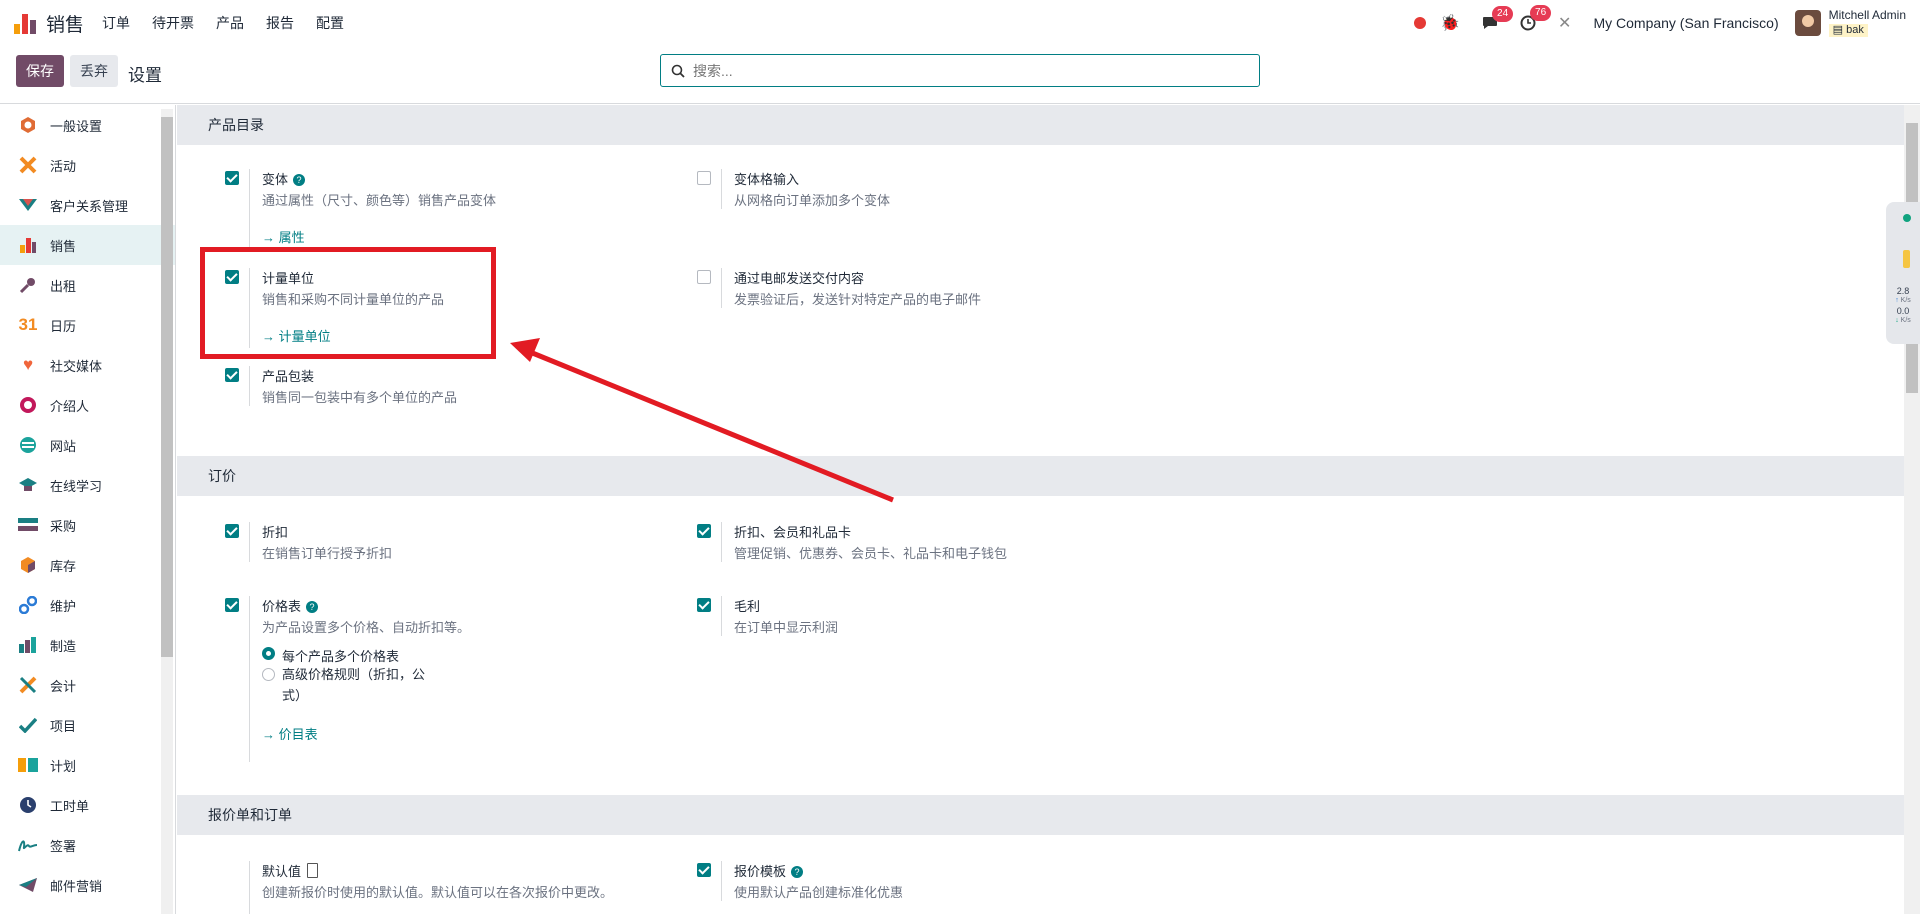 This screenshot has height=914, width=1920. I want to click on sidebar-item-calendar: 31 日历, so click(87, 325).